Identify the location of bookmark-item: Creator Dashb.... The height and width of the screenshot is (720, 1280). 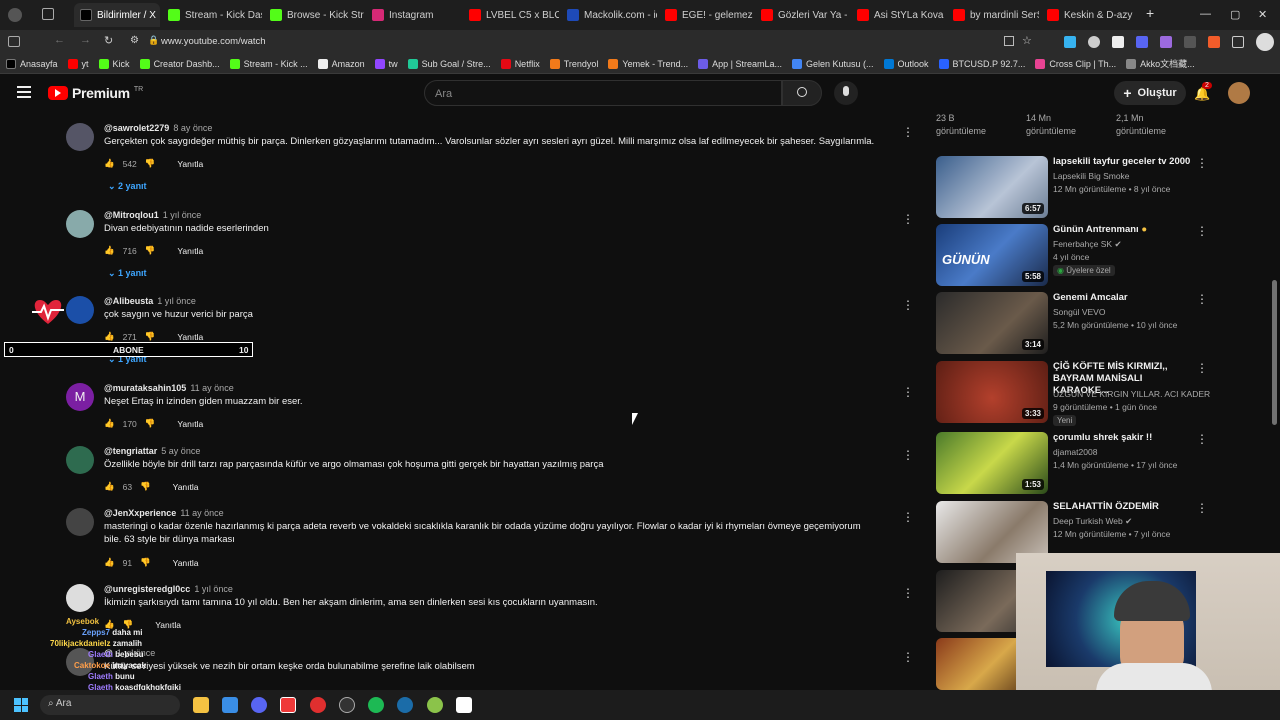
(179, 63).